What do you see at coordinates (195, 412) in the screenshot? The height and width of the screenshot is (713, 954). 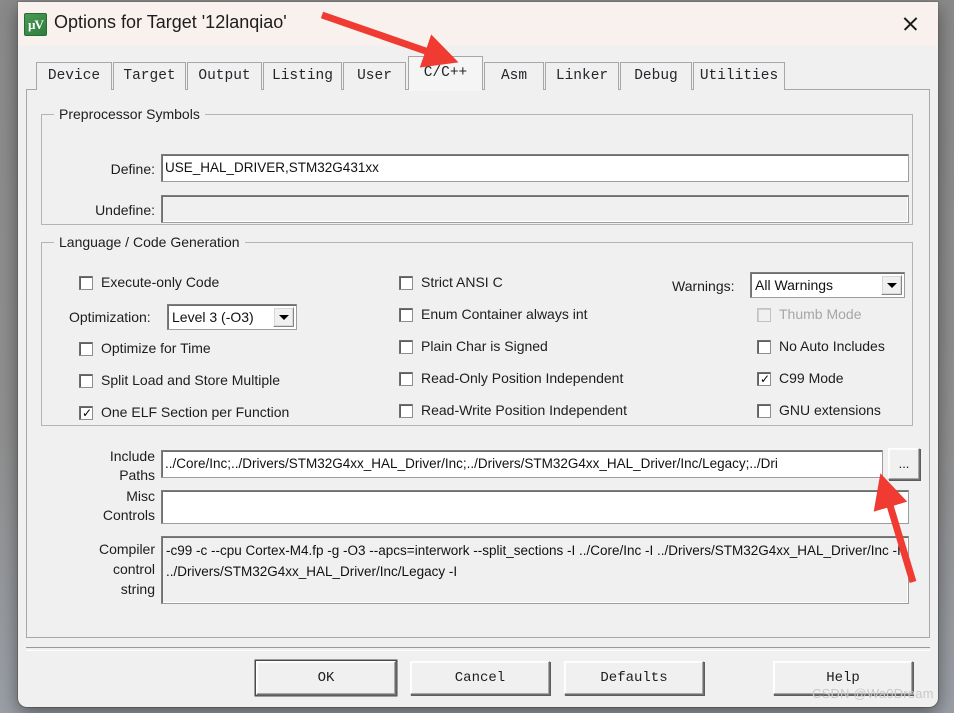 I see `checkbox-label: One ELF Section per Function` at bounding box center [195, 412].